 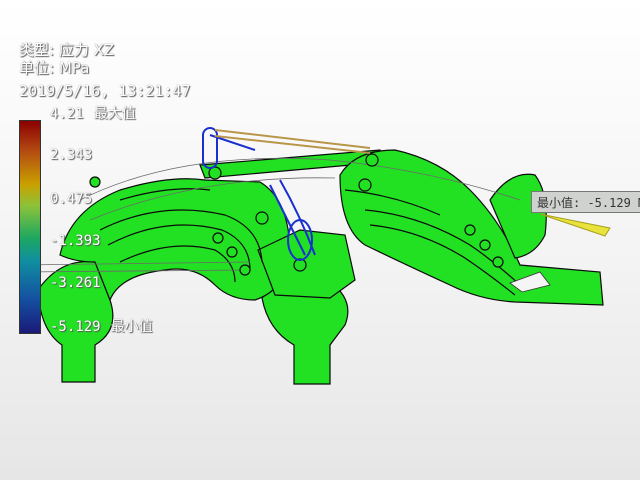 What do you see at coordinates (54, 68) in the screenshot?
I see `unit-label: 单位: MPa` at bounding box center [54, 68].